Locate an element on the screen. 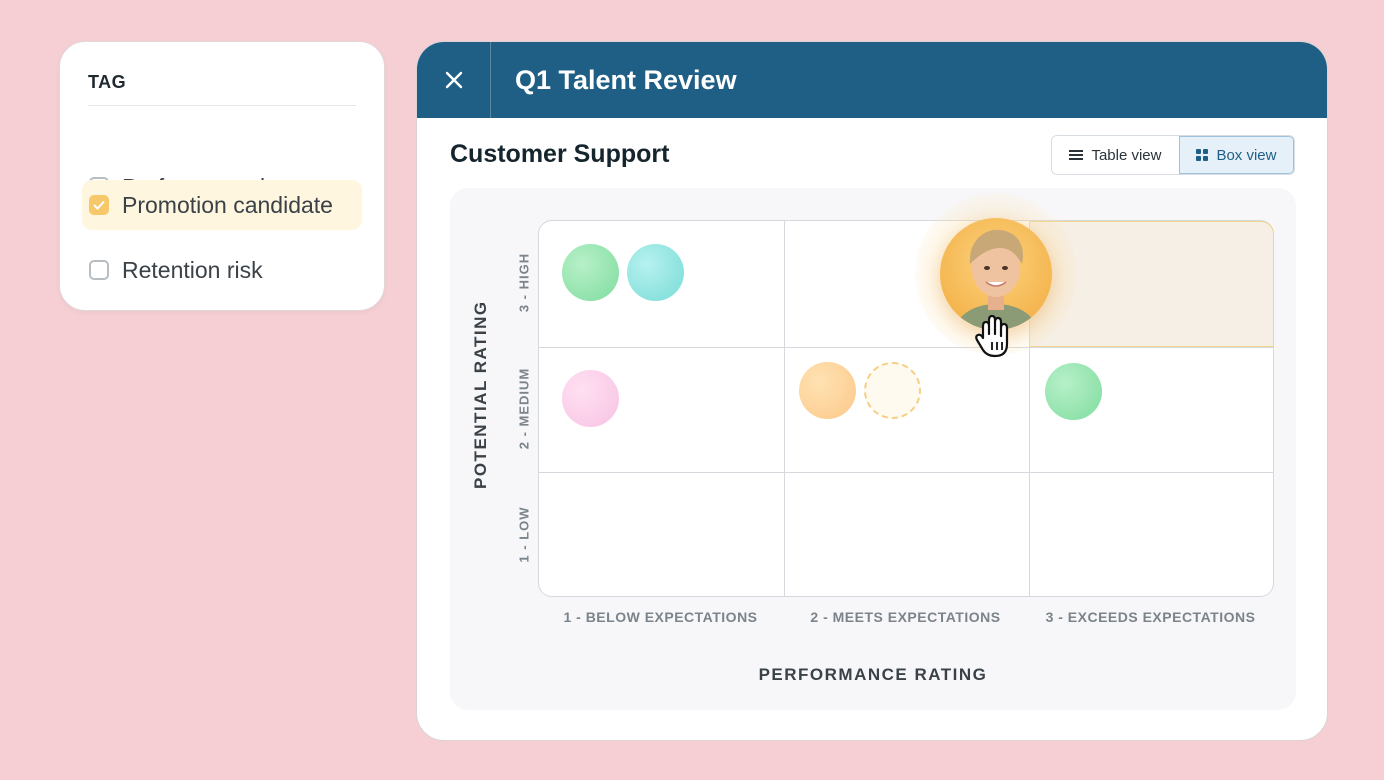  table-view-button: Table view is located at coordinates (1115, 155).